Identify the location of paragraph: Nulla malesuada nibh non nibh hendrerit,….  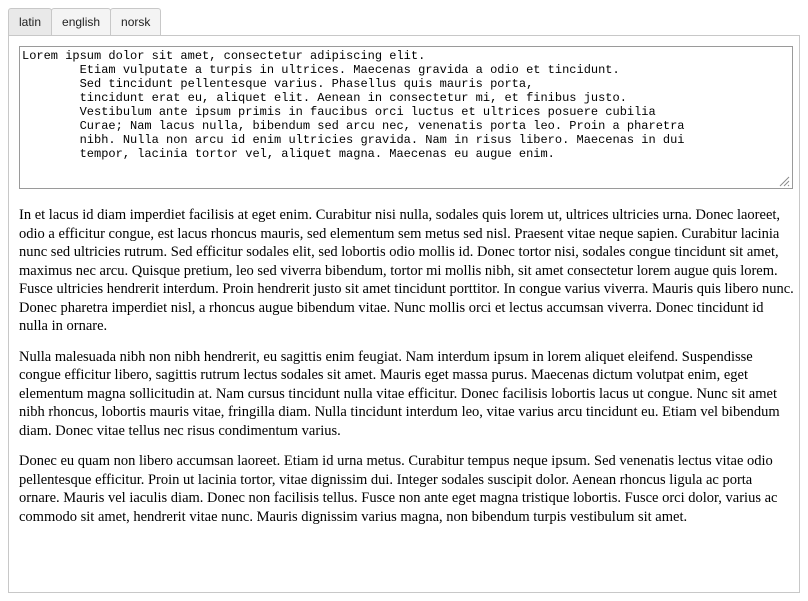
(399, 393).